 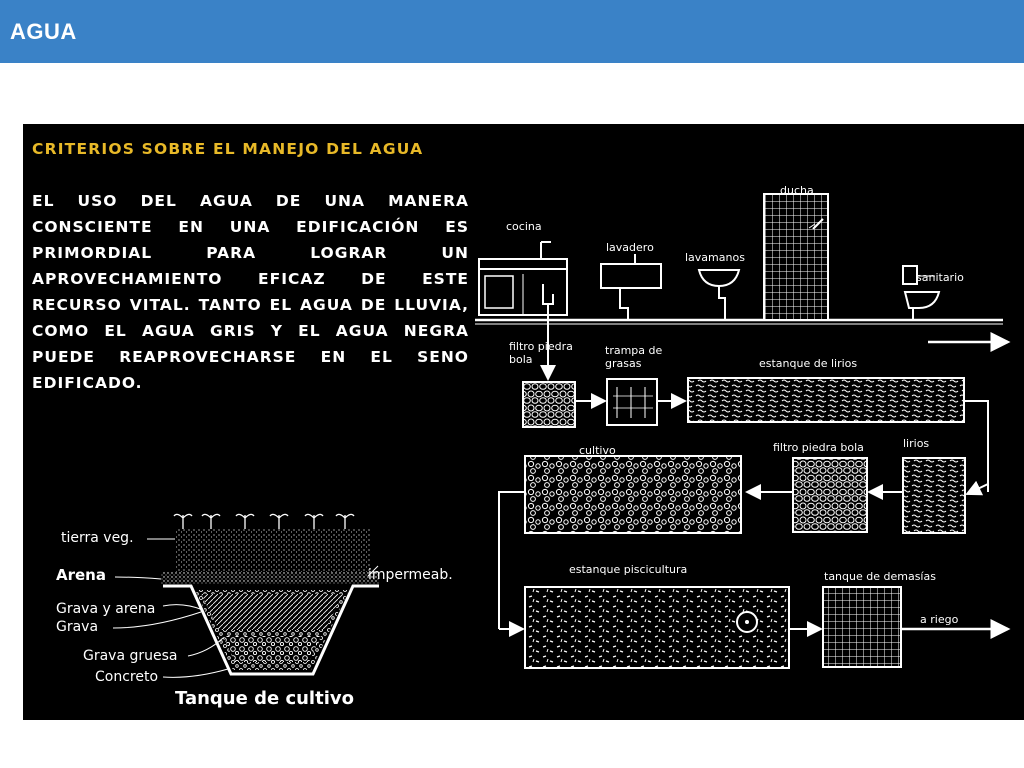 What do you see at coordinates (264, 521) in the screenshot?
I see `sprouts` at bounding box center [264, 521].